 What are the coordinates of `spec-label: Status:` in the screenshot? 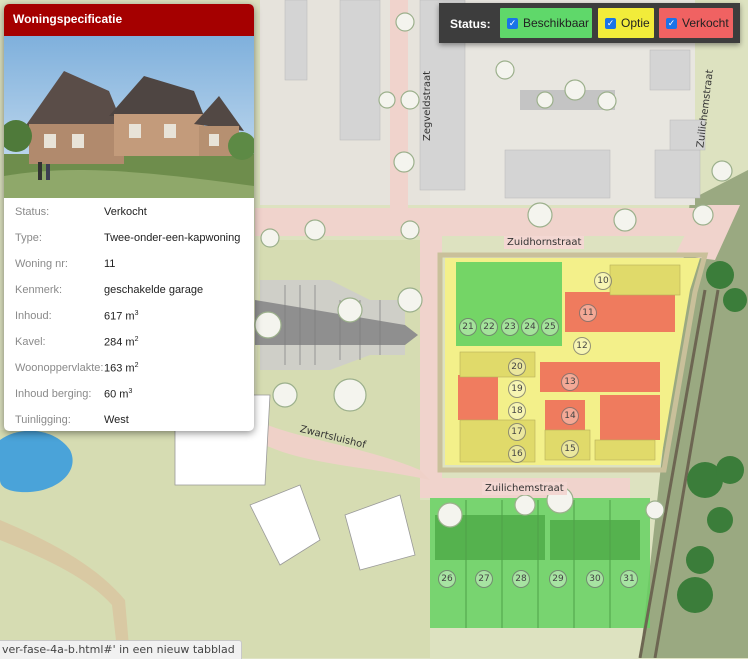 It's located at (32, 212).